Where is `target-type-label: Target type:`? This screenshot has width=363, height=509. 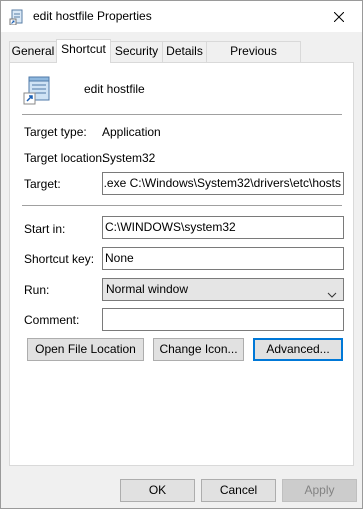
target-type-label: Target type: is located at coordinates (55, 132).